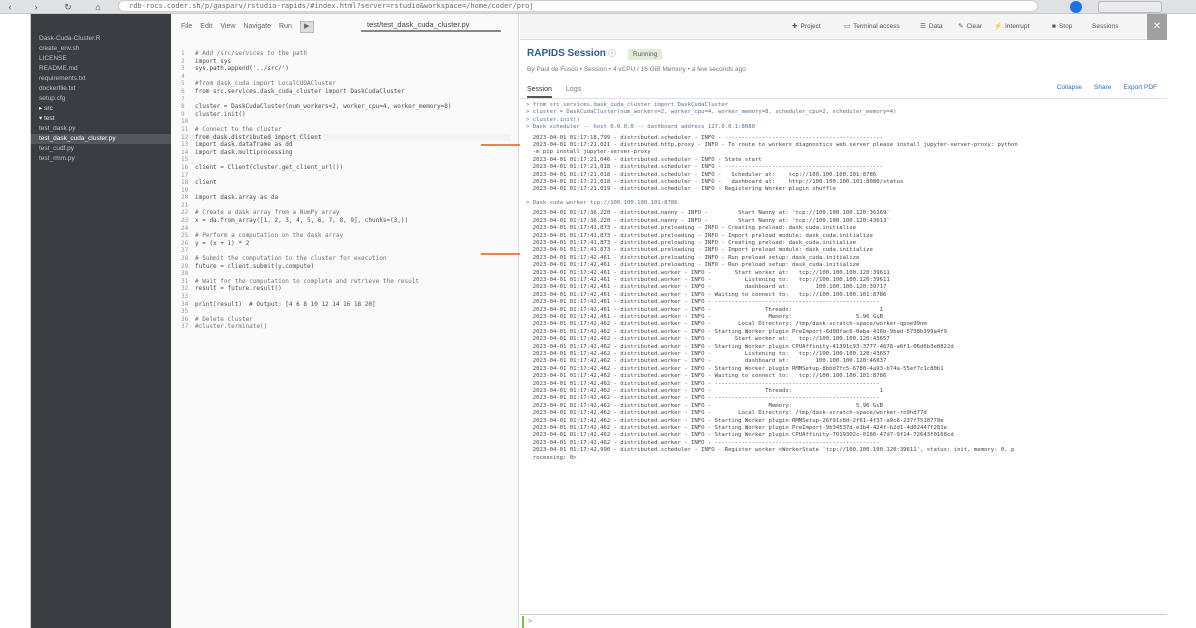 This screenshot has height=628, width=1196. What do you see at coordinates (227, 27) in the screenshot?
I see `menu-view: View` at bounding box center [227, 27].